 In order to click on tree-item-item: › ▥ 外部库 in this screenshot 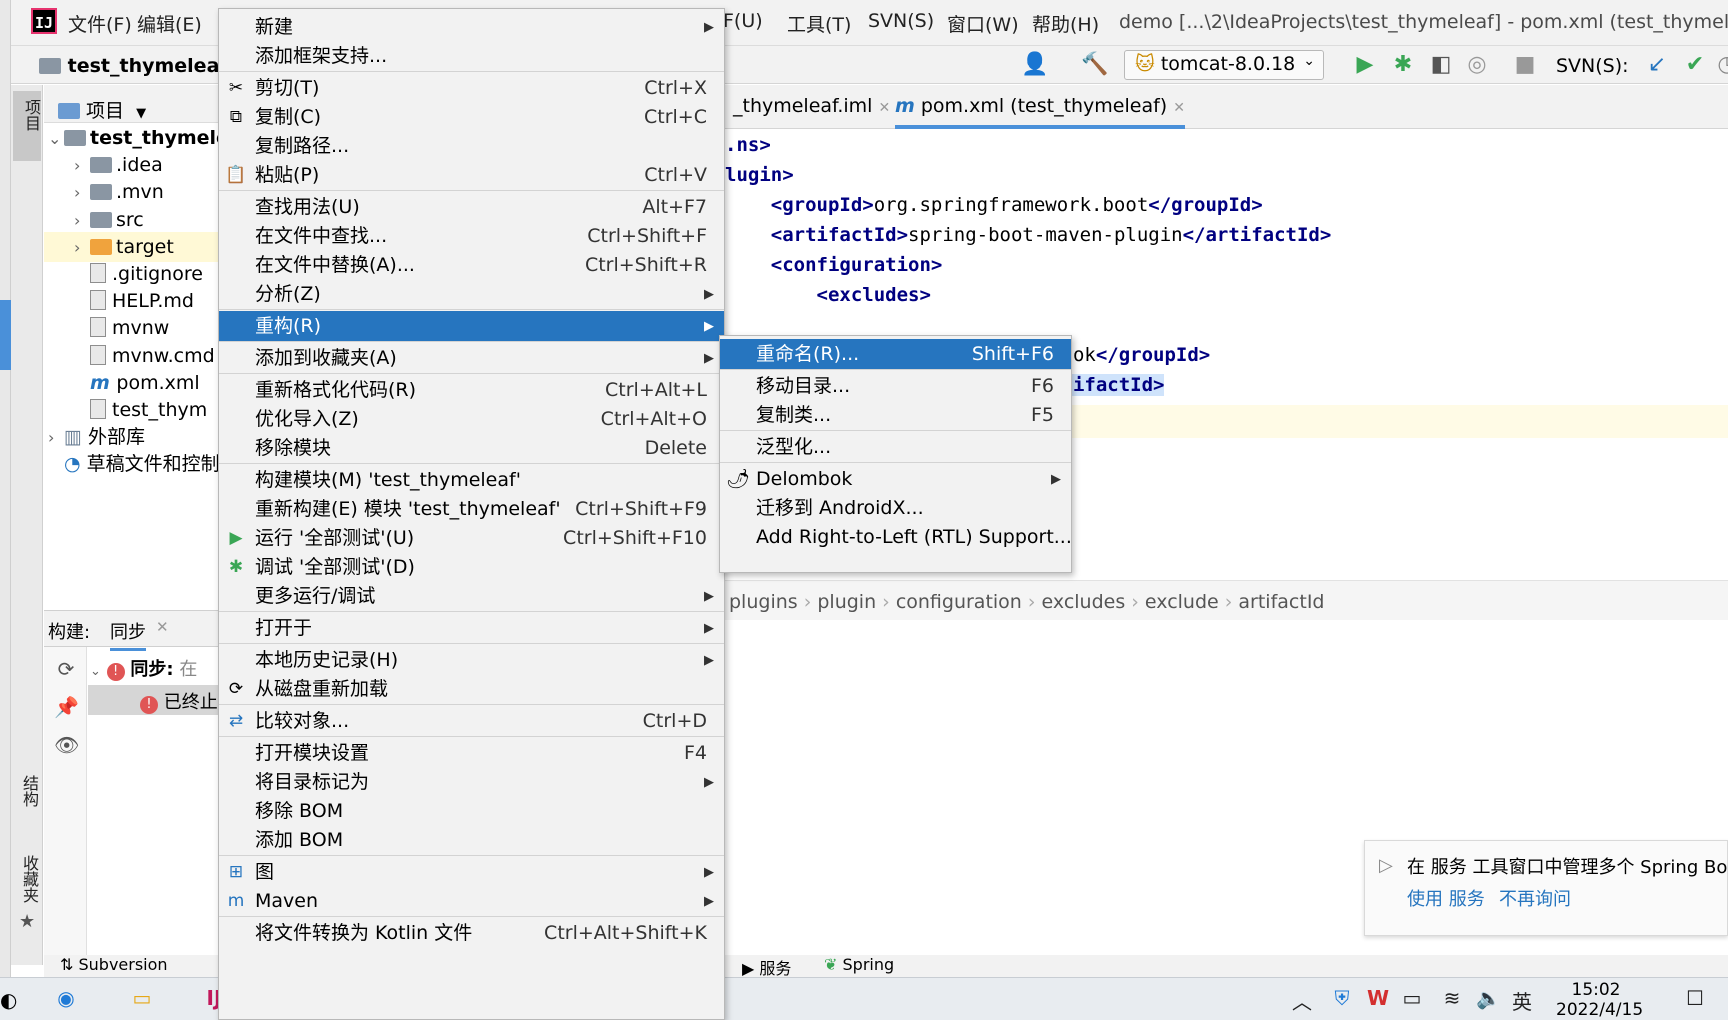, I will do `click(131, 437)`.